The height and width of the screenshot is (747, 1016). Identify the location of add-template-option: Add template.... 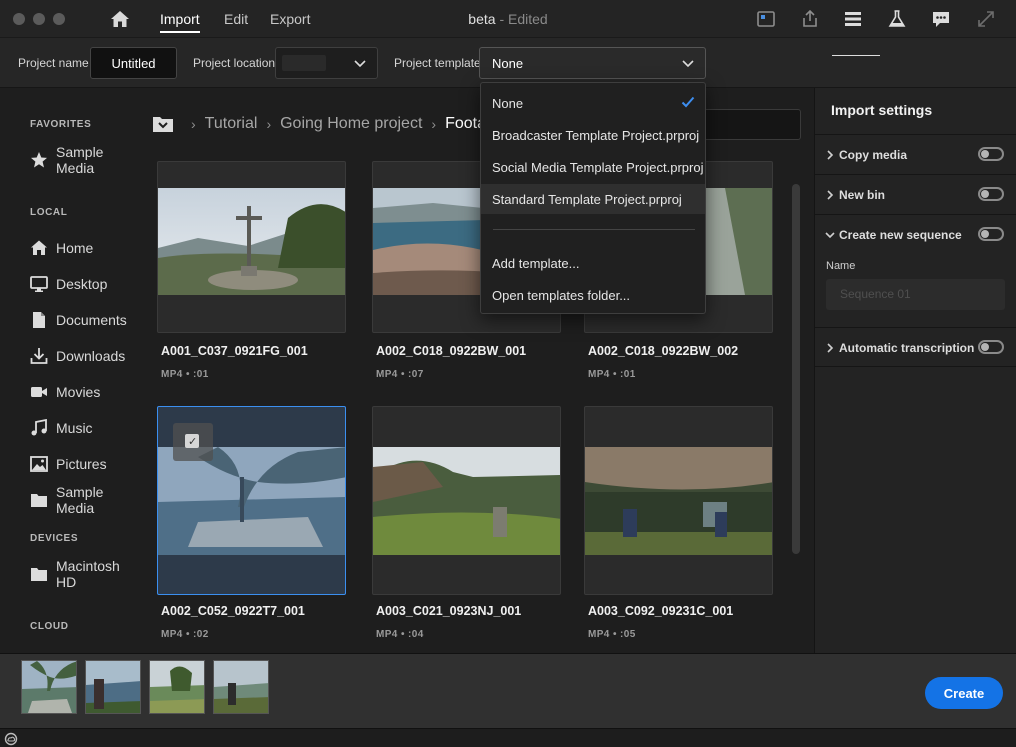
(593, 263).